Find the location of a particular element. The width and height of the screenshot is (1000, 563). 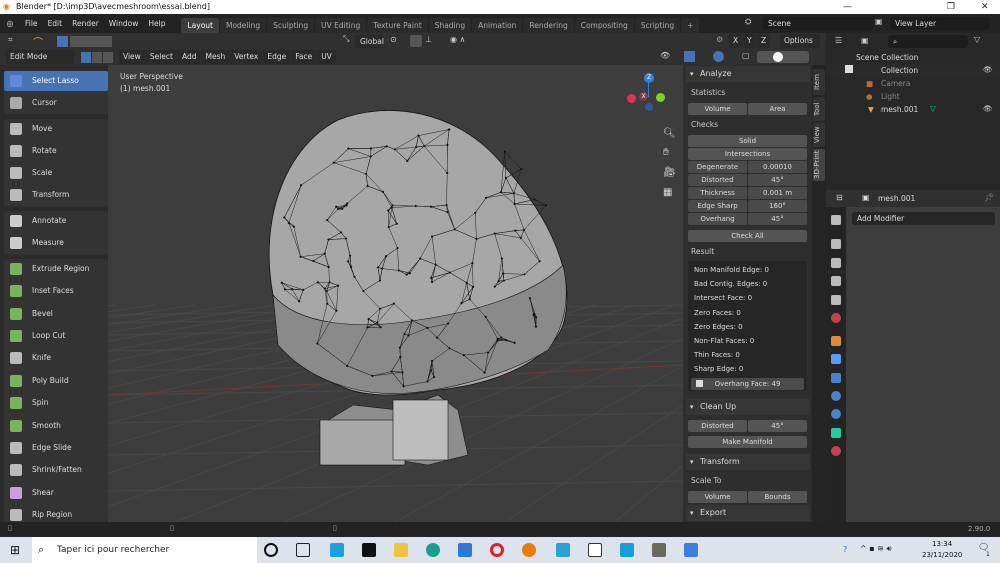

menu-window: Window is located at coordinates (124, 23).